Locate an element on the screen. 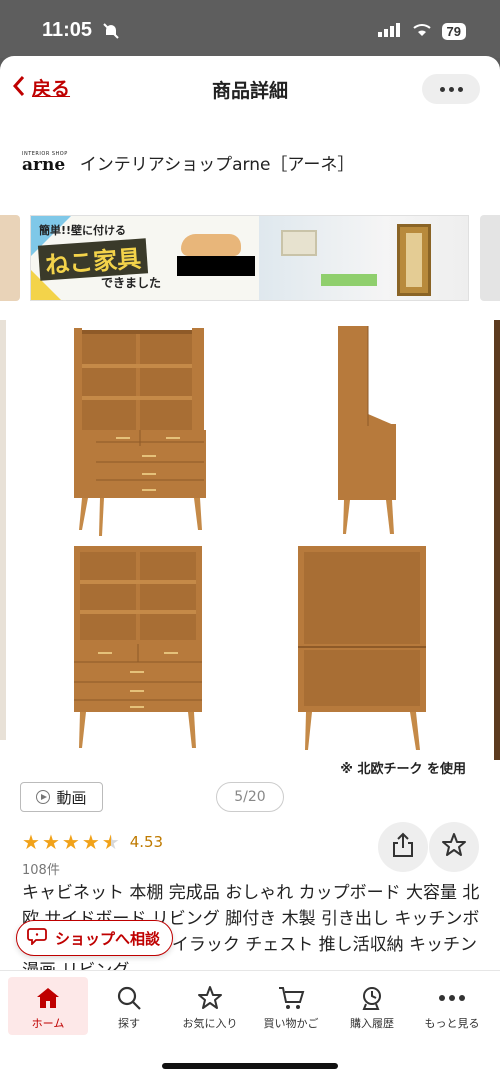 This screenshot has width=500, height=1080. shop-link: INTERIOR SHOP arne インテリアショップarne［アーネ］ is located at coordinates (188, 162).